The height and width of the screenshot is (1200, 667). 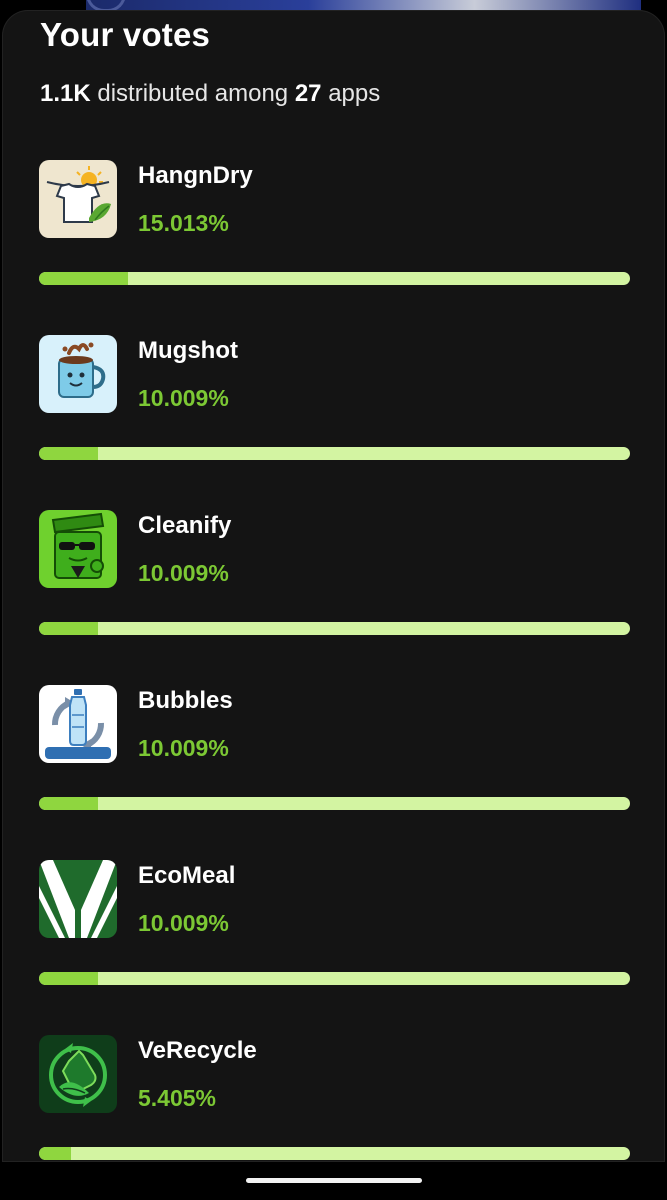 I want to click on app-row-hangndry: HangnDry 15.013%, so click(x=335, y=240).